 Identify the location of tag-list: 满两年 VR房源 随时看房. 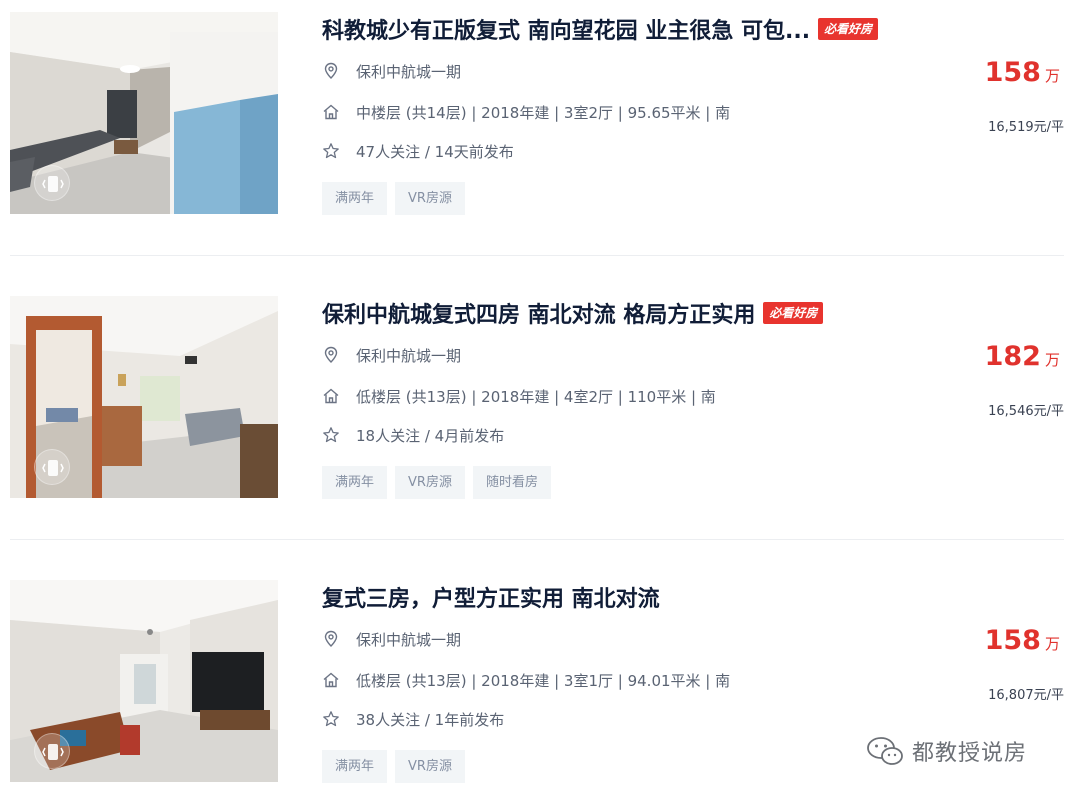
(440, 482).